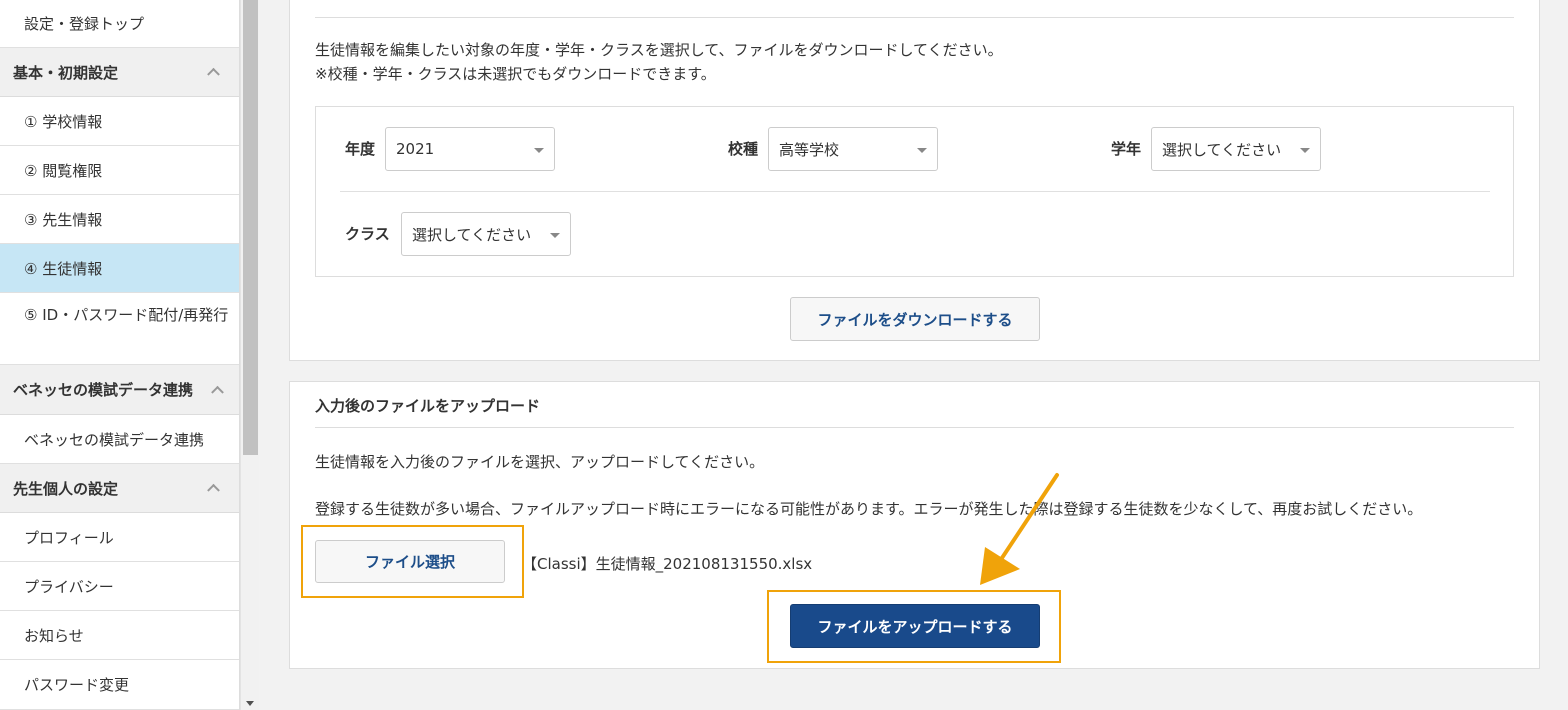 Image resolution: width=1568 pixels, height=710 pixels. Describe the element at coordinates (103, 390) in the screenshot. I see `sidebar-section-label: ベネッセの模試データ連携` at that location.